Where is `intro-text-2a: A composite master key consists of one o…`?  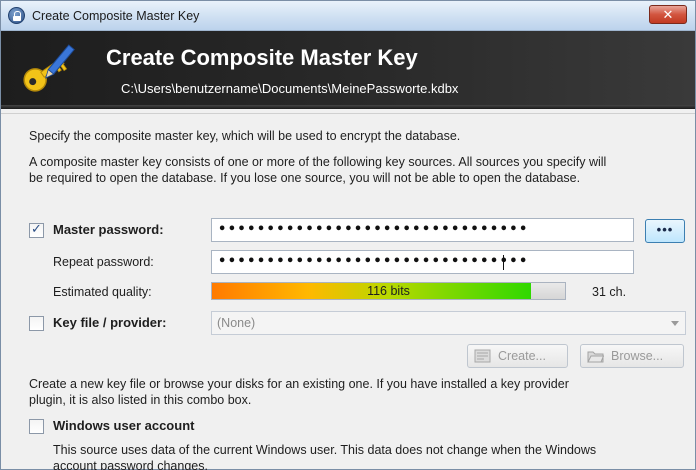 intro-text-2a: A composite master key consists of one o… is located at coordinates (318, 162).